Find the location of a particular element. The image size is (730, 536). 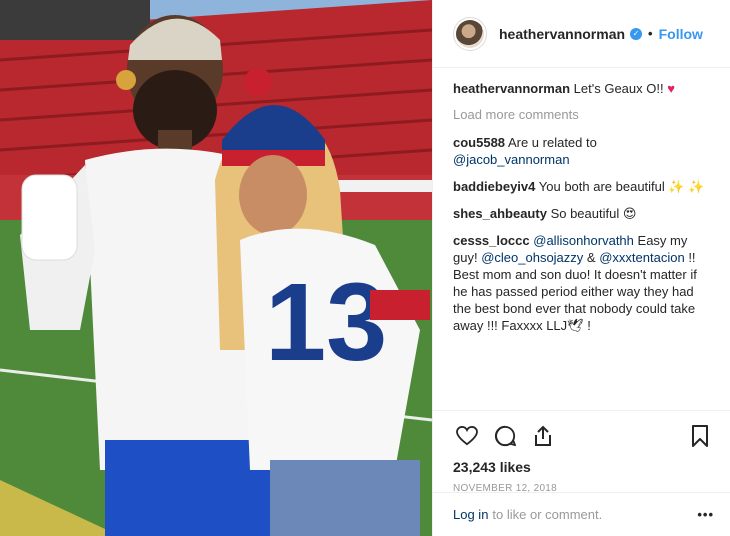

heart-icon is located at coordinates (467, 436).